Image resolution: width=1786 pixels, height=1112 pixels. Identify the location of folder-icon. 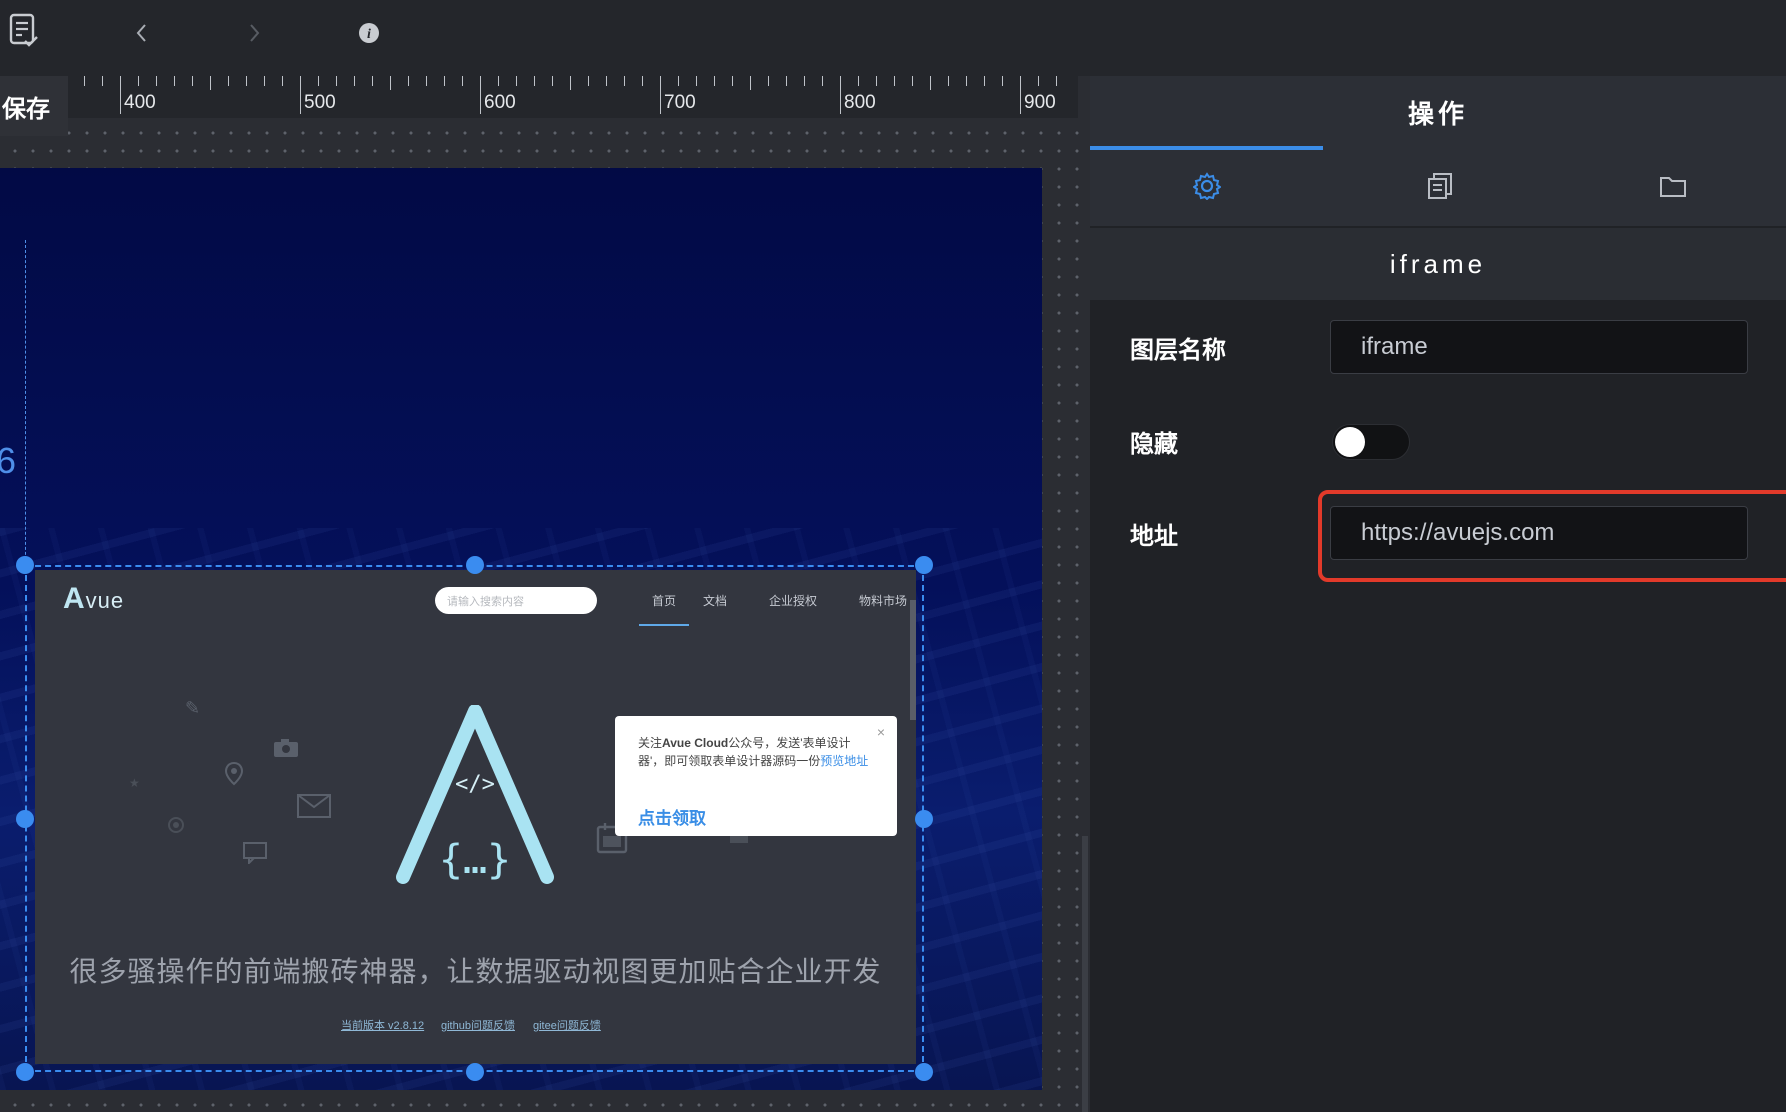
(1673, 188).